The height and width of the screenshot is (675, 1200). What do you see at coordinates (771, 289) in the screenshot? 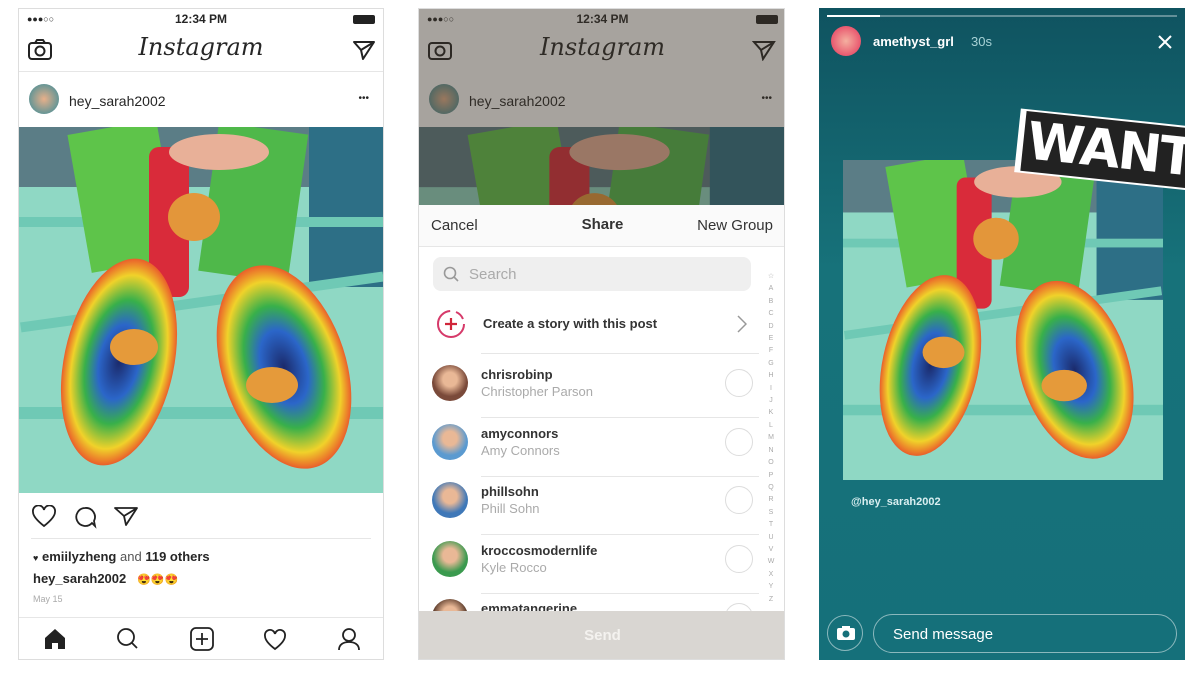
I see `index-letter: A` at bounding box center [771, 289].